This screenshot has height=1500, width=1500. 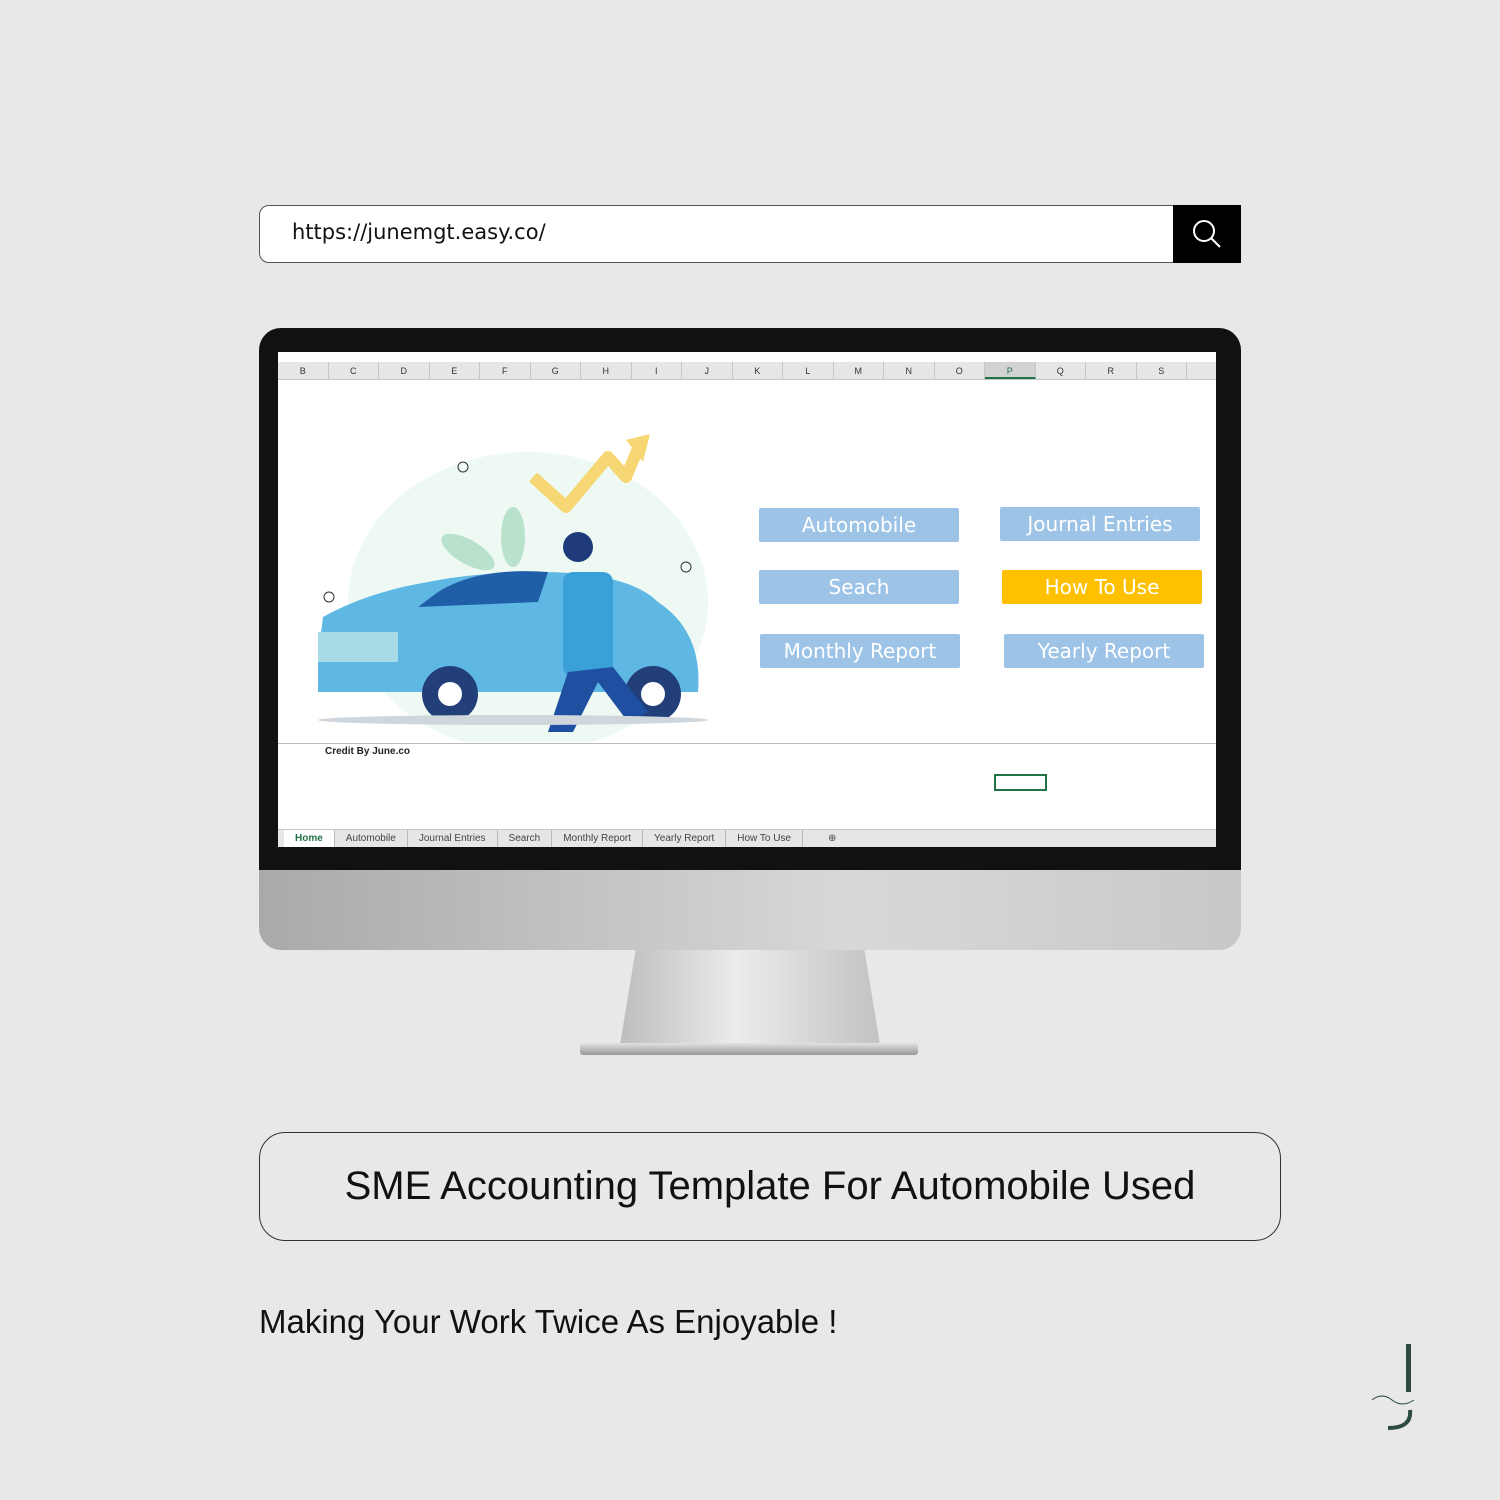 I want to click on car-illustration, so click(x=513, y=588).